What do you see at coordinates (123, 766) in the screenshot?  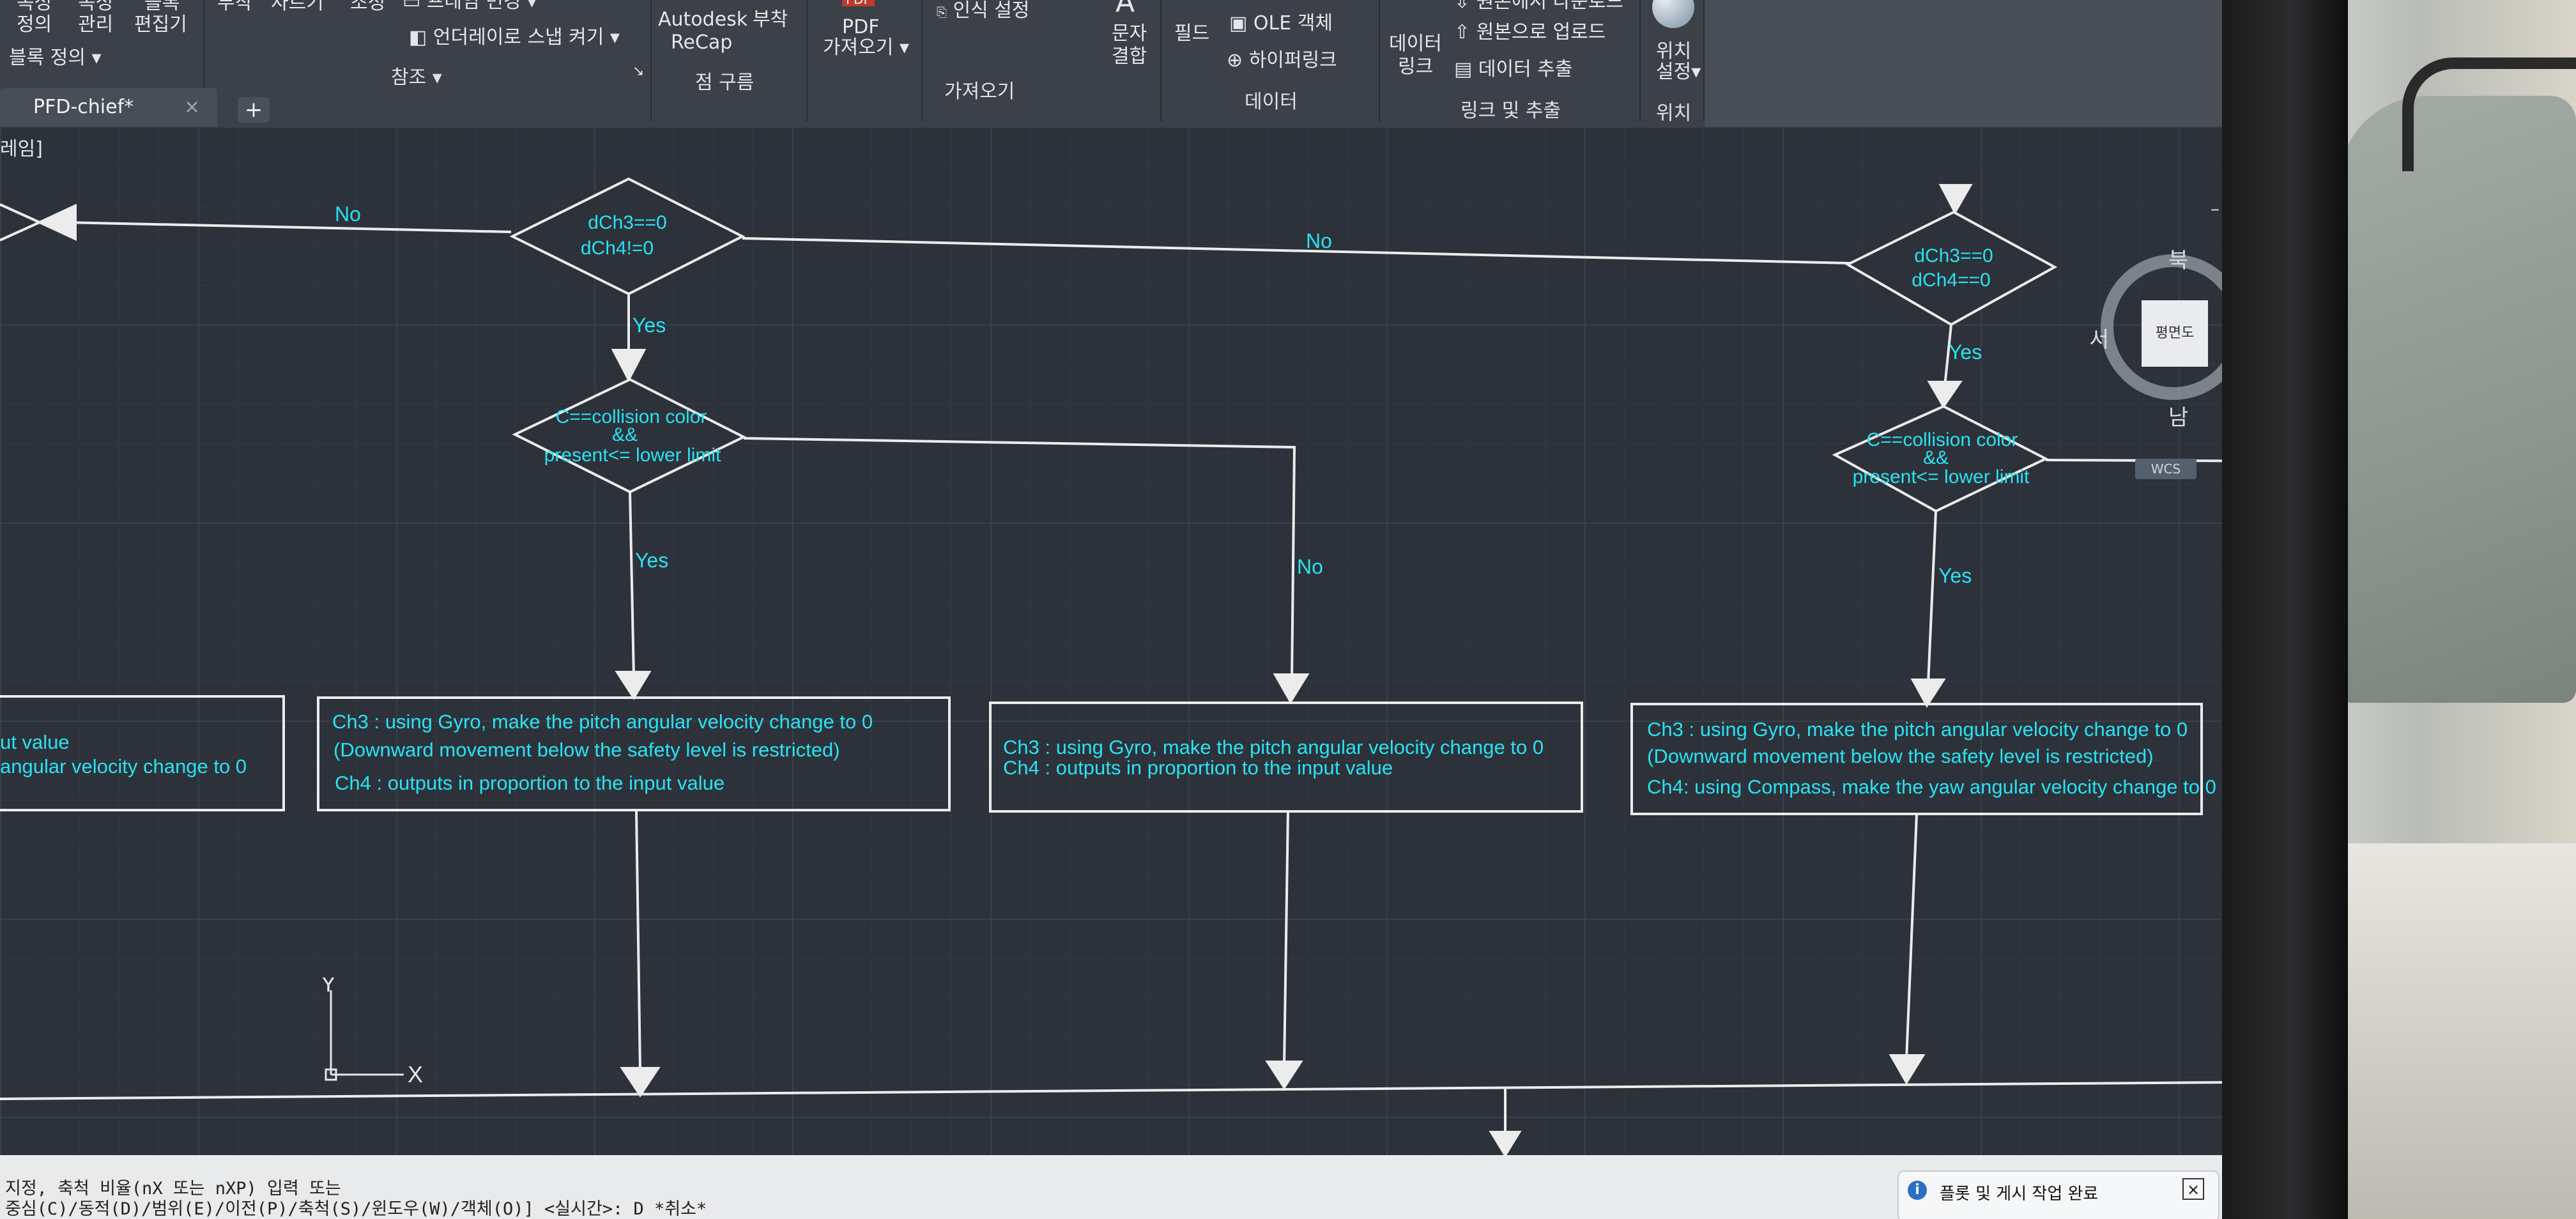 I see `box-0-text: angular velocity change to 0` at bounding box center [123, 766].